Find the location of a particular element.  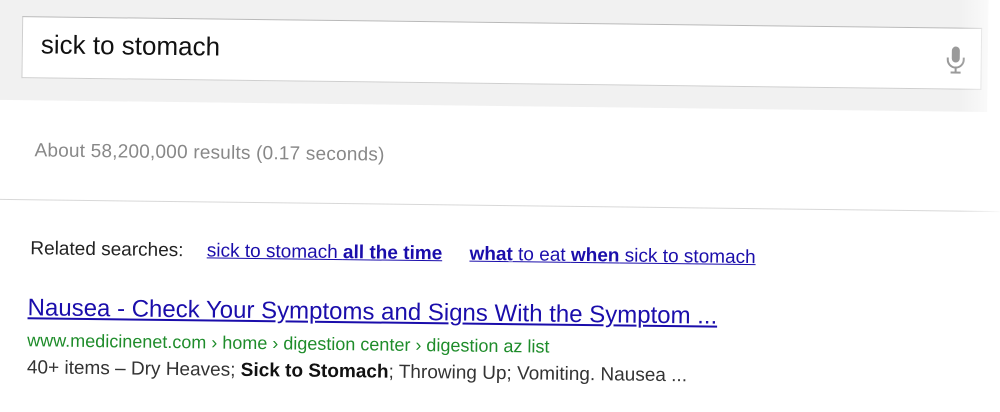

related-search-link-1: sick to stomach all the time is located at coordinates (325, 252).